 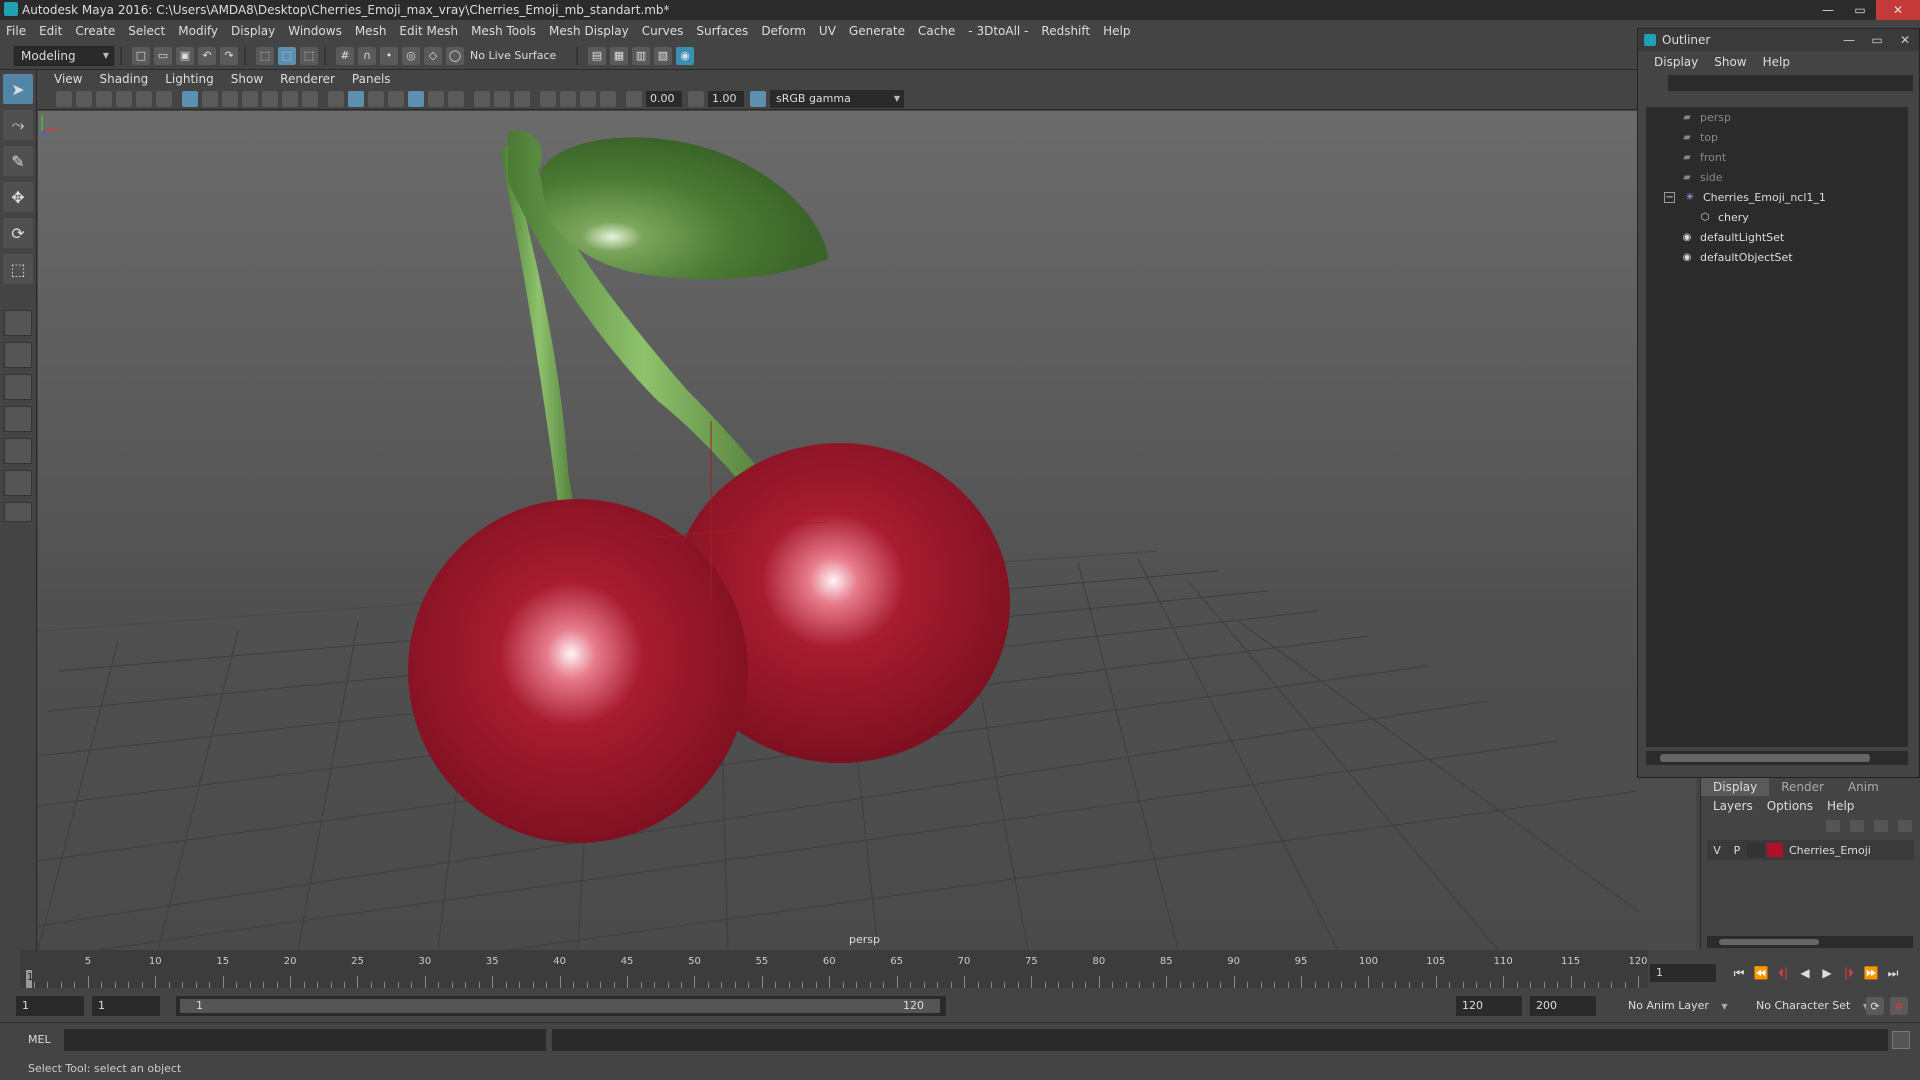 I want to click on script-editor-button, so click(x=1901, y=1040).